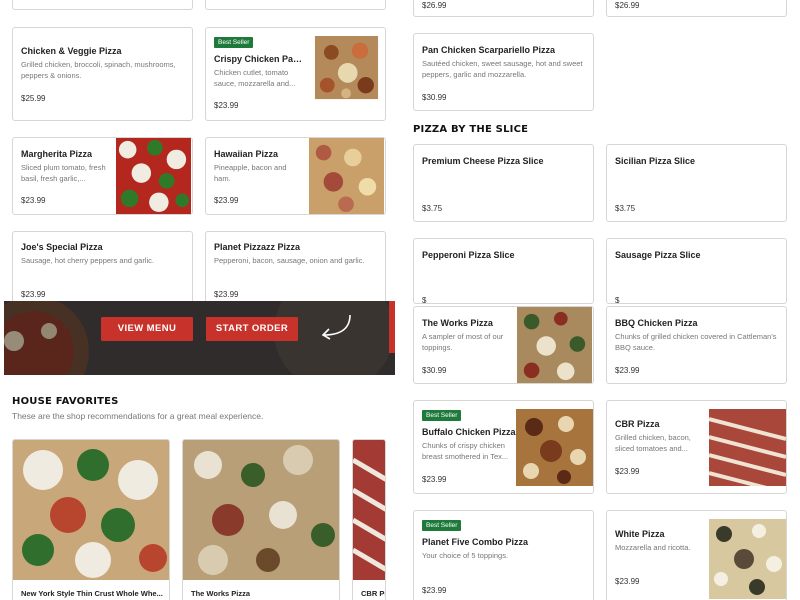 The width and height of the screenshot is (800, 600). I want to click on item-description: Sausage, hot cherry peppers and garlic., so click(87, 260).